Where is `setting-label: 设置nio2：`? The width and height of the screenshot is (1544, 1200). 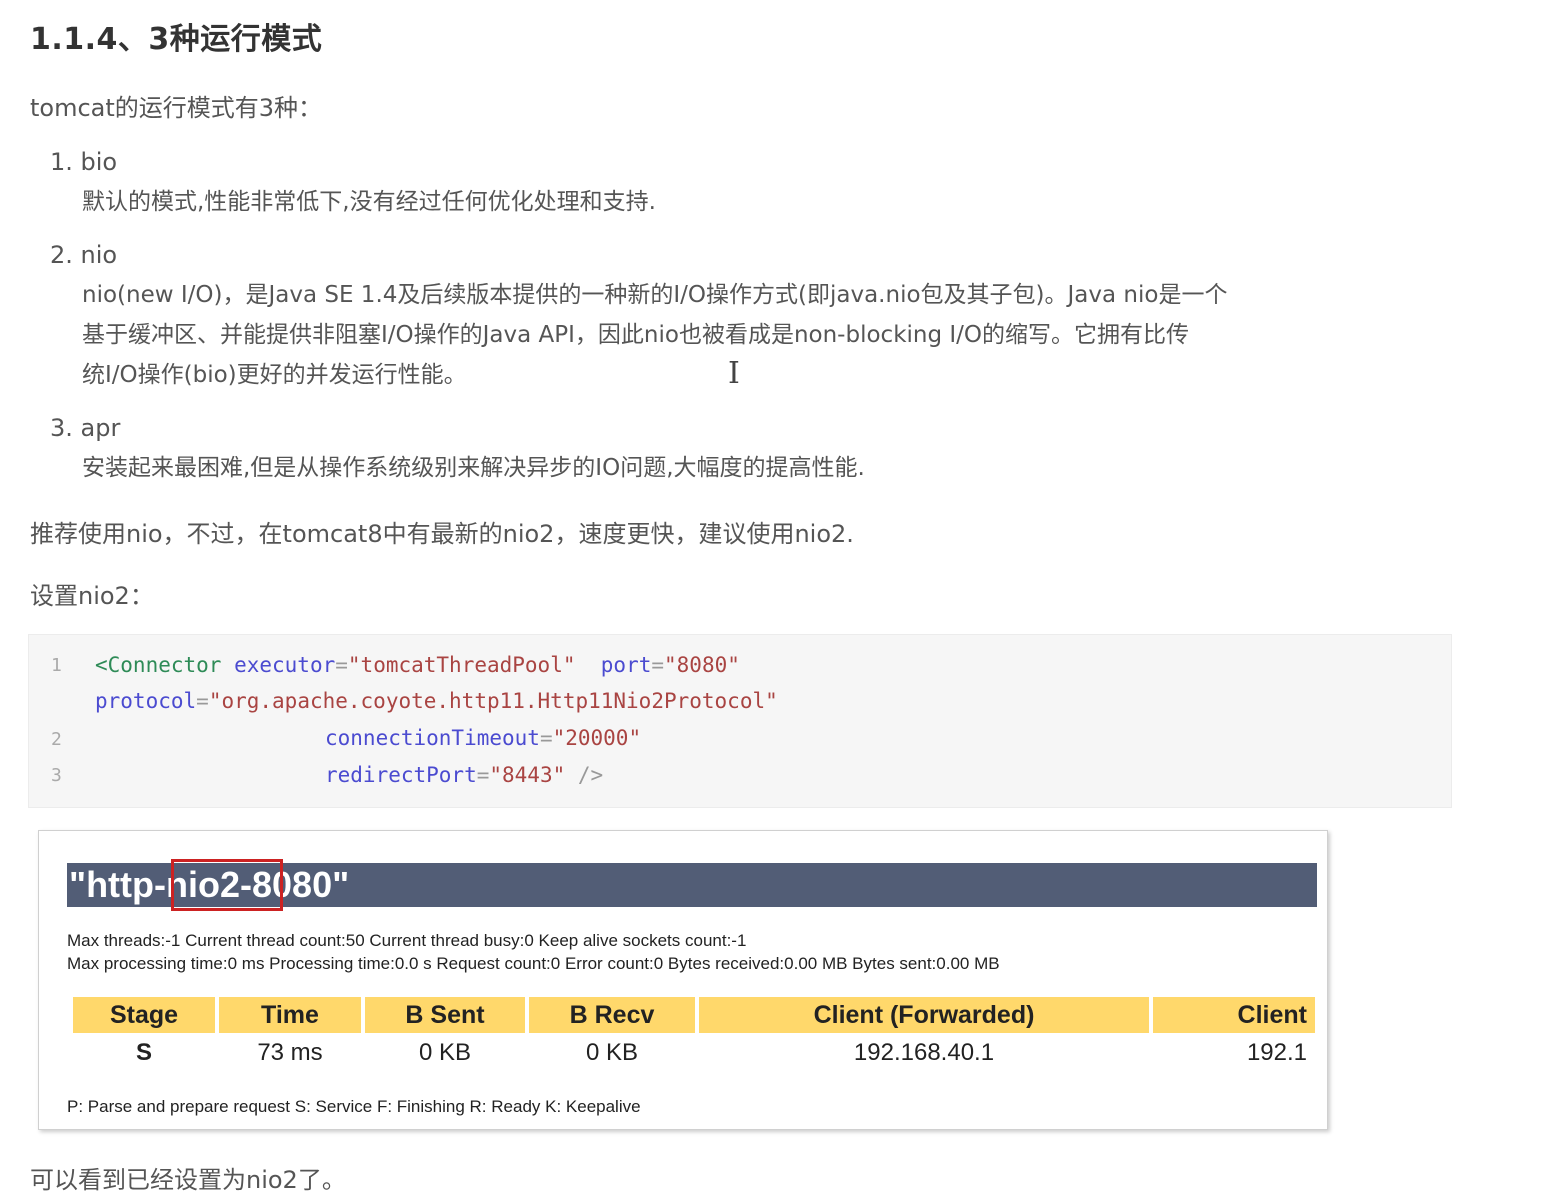
setting-label: 设置nio2： is located at coordinates (92, 596).